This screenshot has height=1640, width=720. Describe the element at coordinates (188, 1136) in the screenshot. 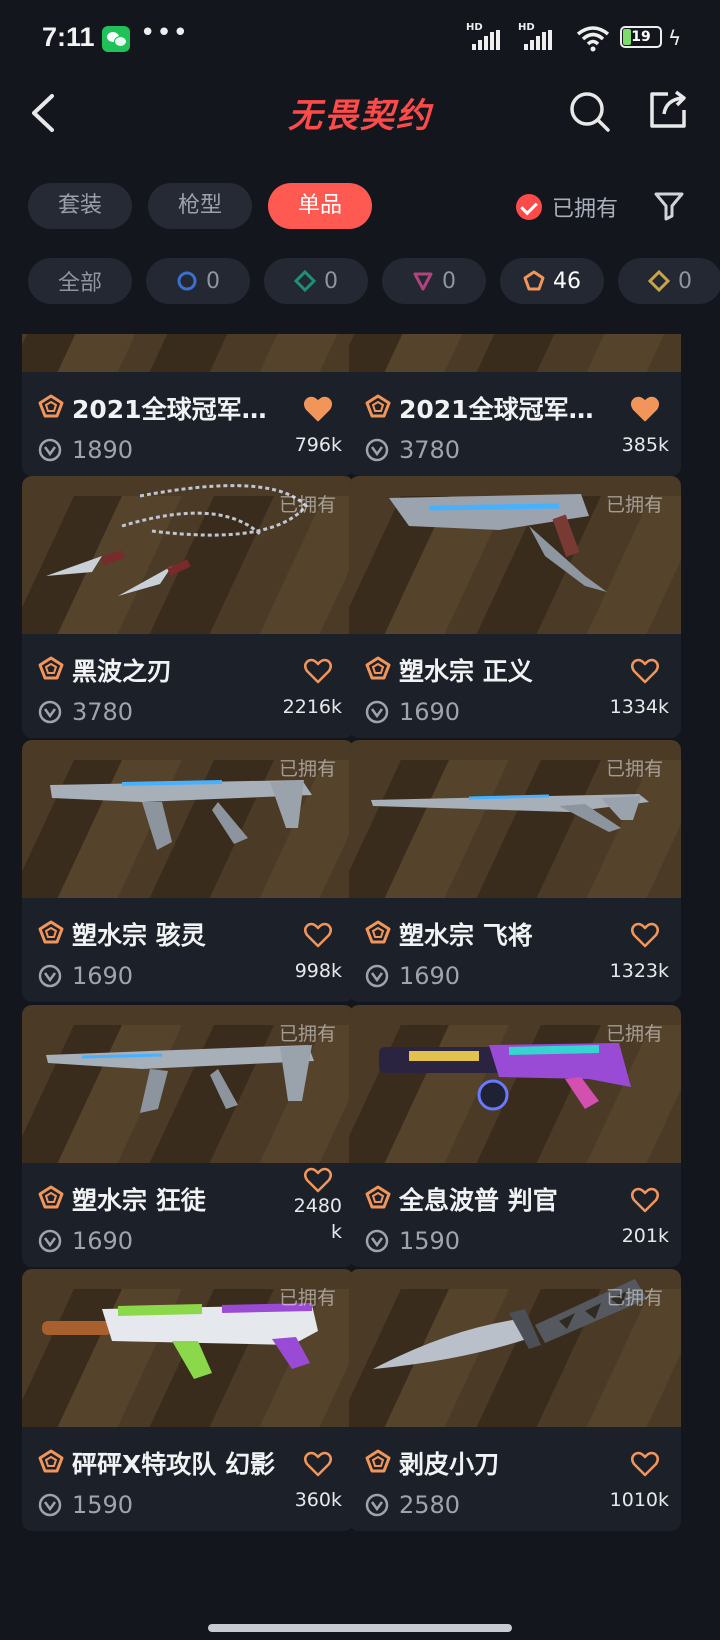

I see `skin-card: 已拥有 塑水宗 狂徒 1690 2480 k` at that location.